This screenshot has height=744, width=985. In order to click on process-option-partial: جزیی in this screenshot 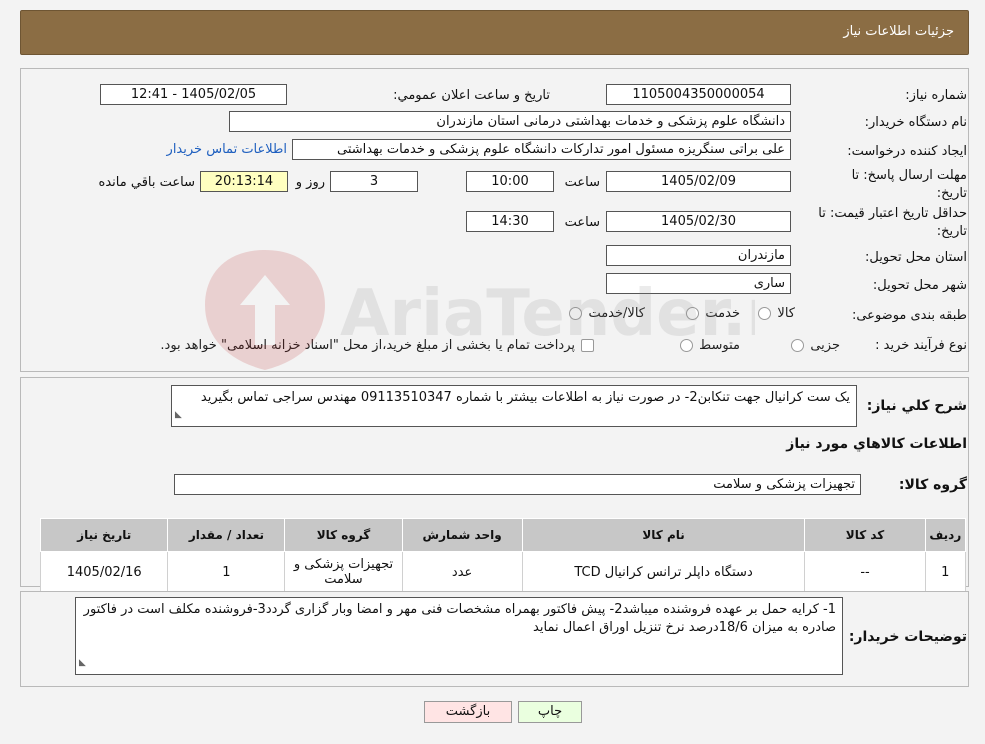, I will do `click(812, 345)`.